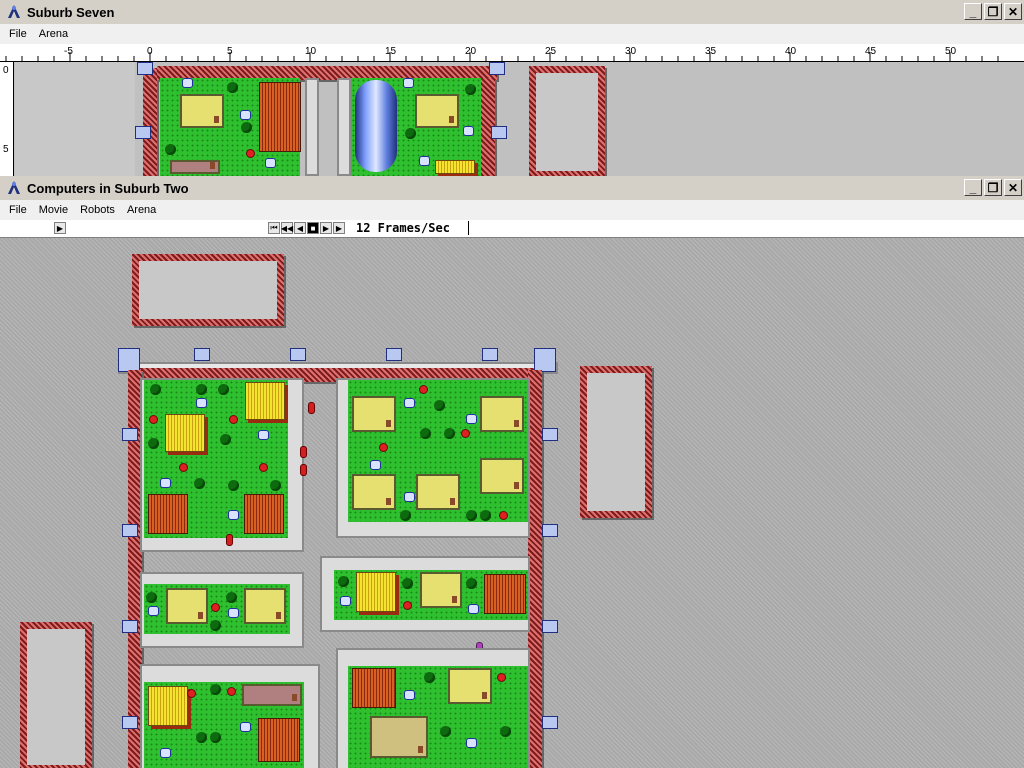 This screenshot has width=1024, height=768. What do you see at coordinates (274, 228) in the screenshot?
I see `first-frame-button: ⏮` at bounding box center [274, 228].